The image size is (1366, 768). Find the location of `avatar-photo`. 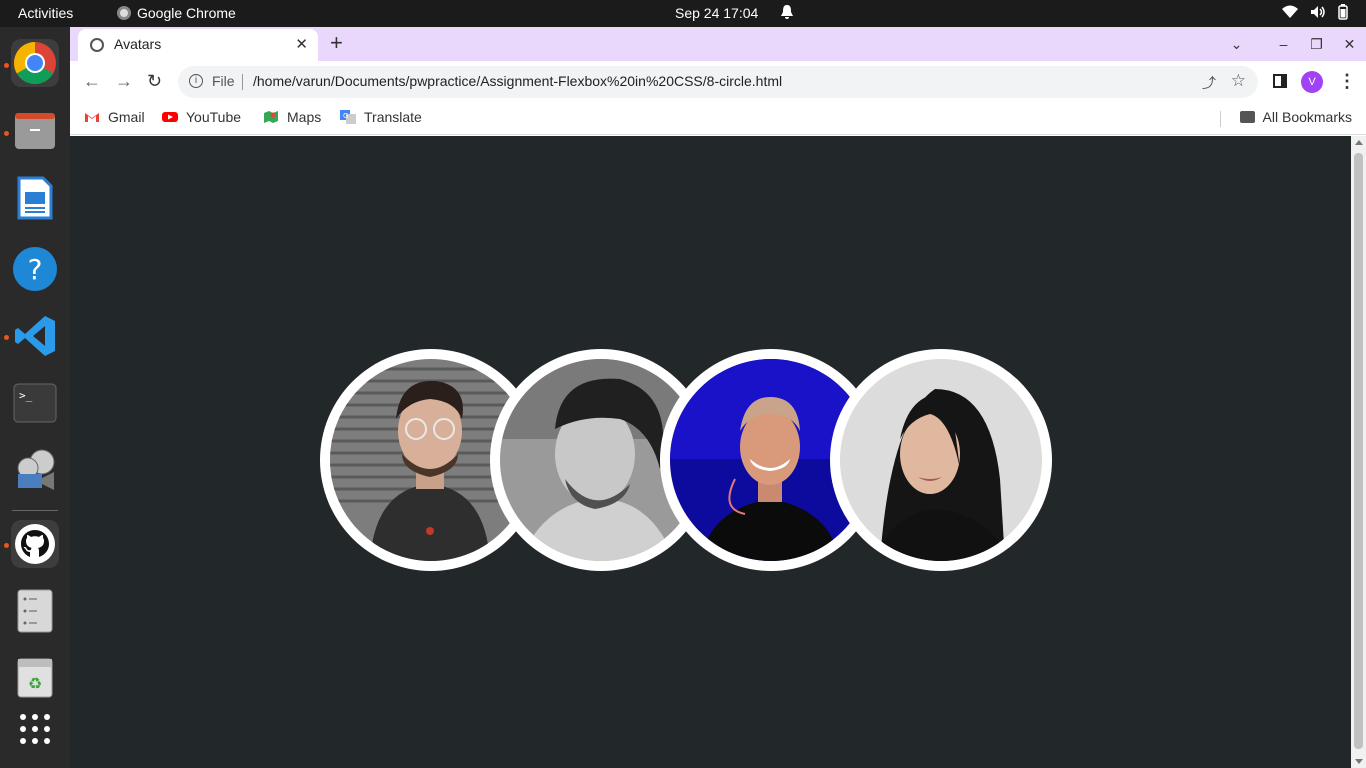

avatar-photo is located at coordinates (941, 460).